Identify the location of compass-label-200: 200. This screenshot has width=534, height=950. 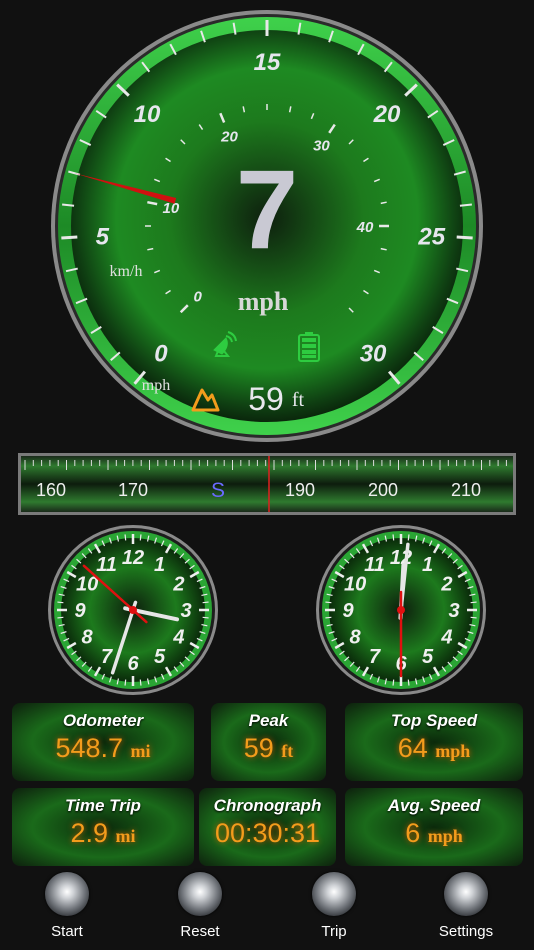
(383, 490).